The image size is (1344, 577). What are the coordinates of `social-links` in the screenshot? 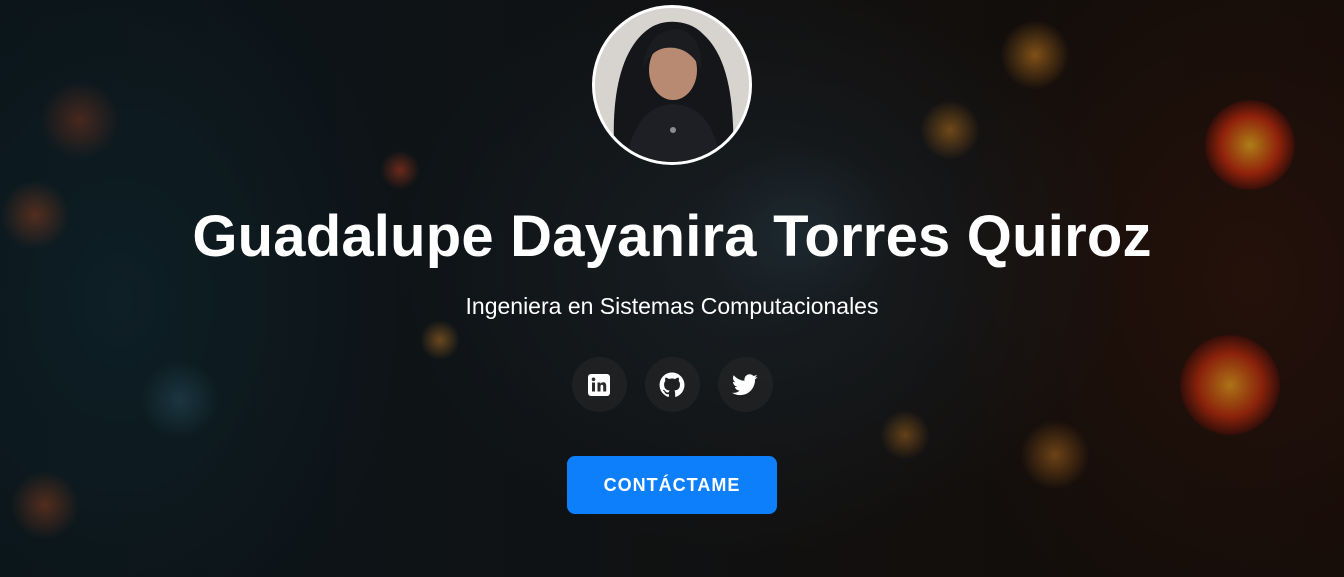 It's located at (672, 384).